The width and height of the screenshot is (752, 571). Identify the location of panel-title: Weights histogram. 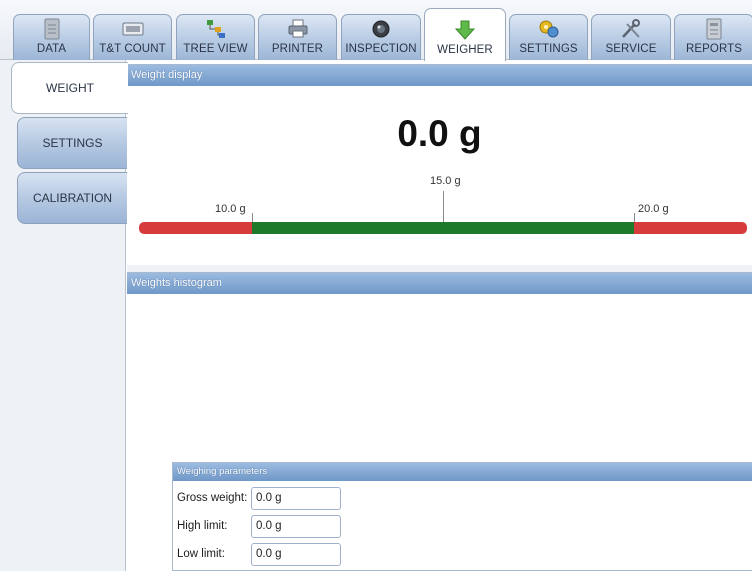
(439, 283).